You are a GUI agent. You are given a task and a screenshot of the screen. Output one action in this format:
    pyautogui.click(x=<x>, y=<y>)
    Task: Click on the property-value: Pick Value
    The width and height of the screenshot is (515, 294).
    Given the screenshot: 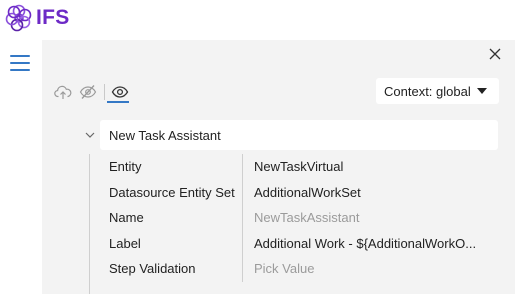 What is the action you would take?
    pyautogui.click(x=372, y=268)
    